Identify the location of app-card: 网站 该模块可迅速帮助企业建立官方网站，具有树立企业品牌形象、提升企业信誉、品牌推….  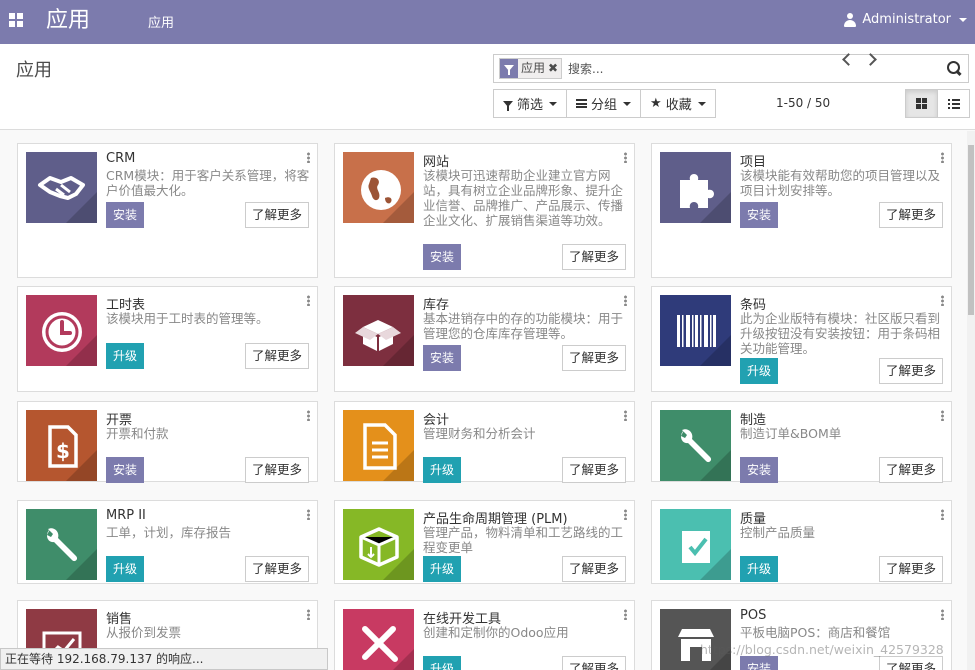
(484, 210).